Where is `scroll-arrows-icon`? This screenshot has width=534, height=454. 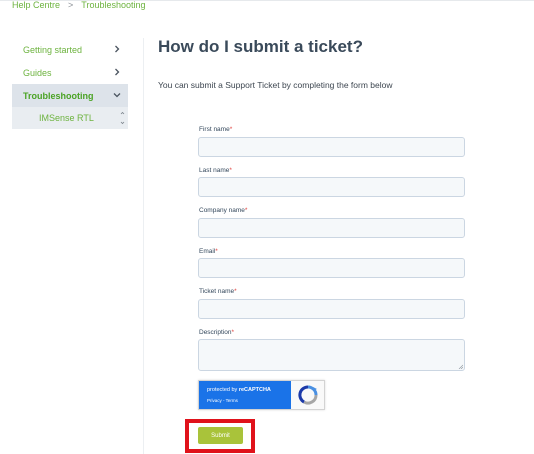
scroll-arrows-icon is located at coordinates (122, 118).